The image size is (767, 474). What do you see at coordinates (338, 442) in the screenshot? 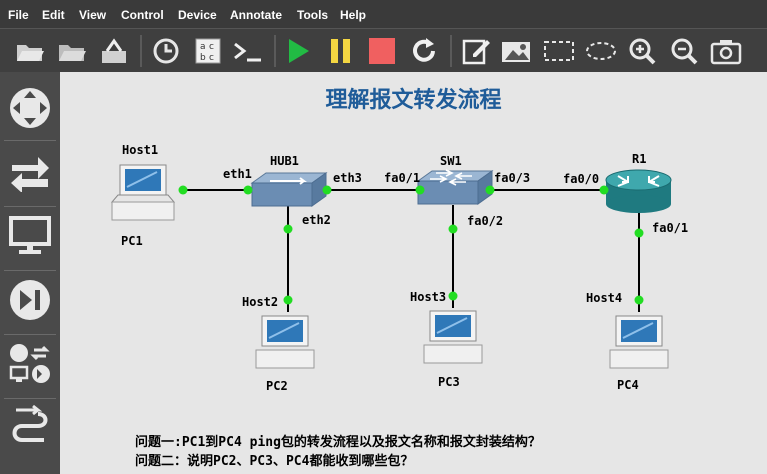
I see `question-1: 问题一:PC1到PC4 ping包的转发流程以及报文名称和报文封装结构？` at bounding box center [338, 442].